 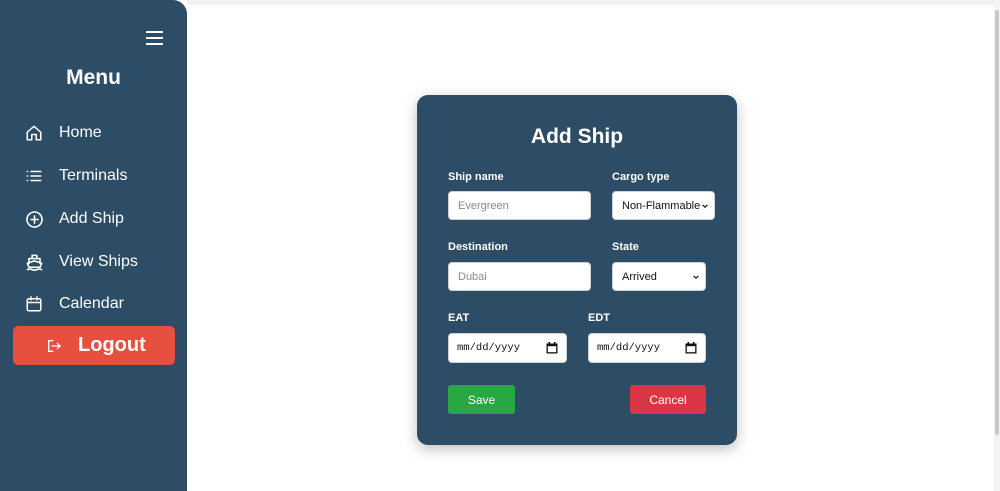 I want to click on top-border, so click(x=593, y=2).